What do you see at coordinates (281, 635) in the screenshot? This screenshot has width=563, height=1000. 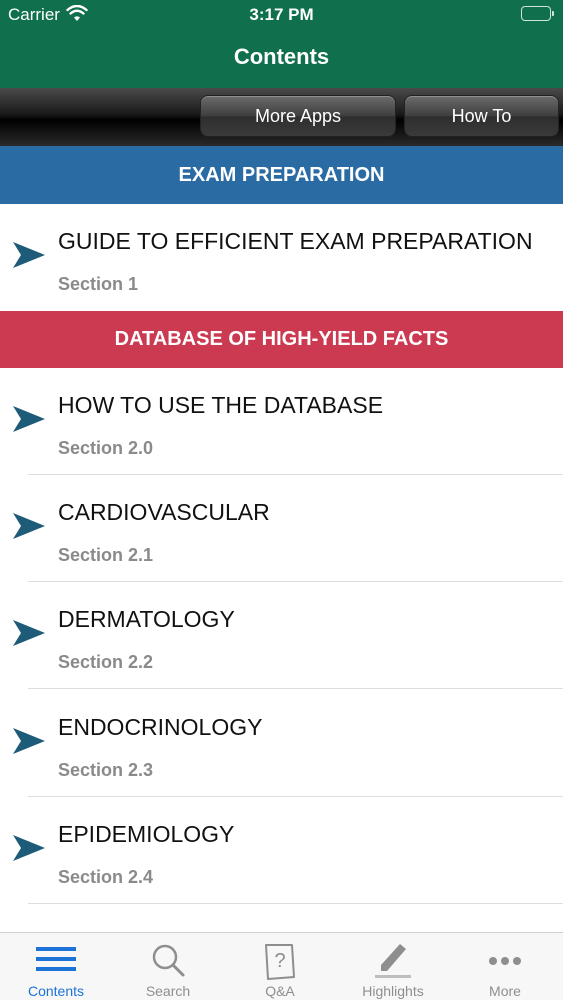 I see `list-item-dermatology: DERMATOLOGY Section 2.2` at bounding box center [281, 635].